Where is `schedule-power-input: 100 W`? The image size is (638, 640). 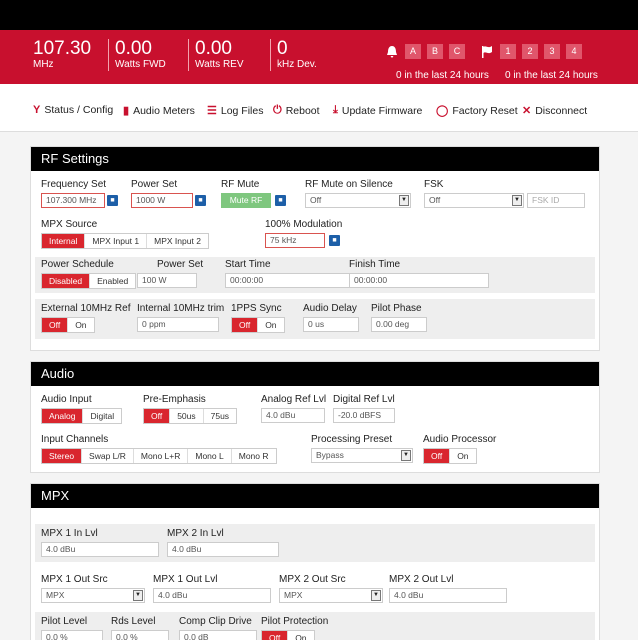
schedule-power-input: 100 W is located at coordinates (167, 280).